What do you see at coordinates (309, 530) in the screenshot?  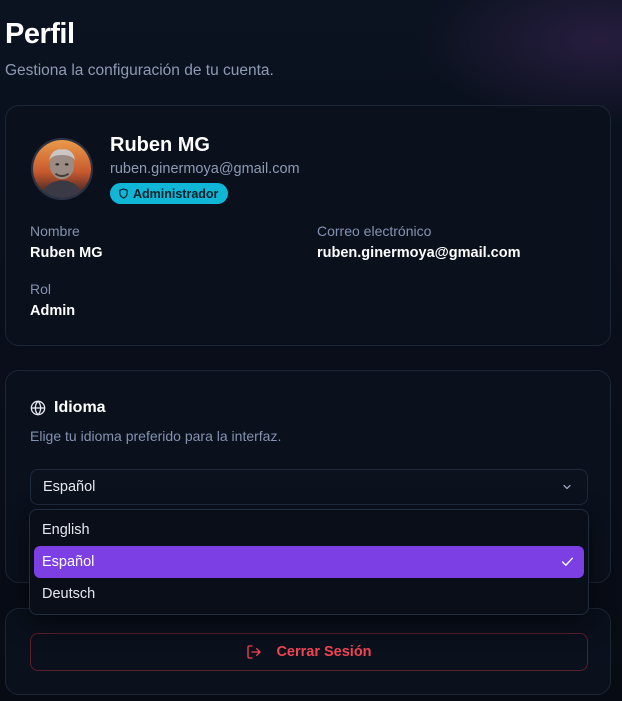 I see `language-option-english: English` at bounding box center [309, 530].